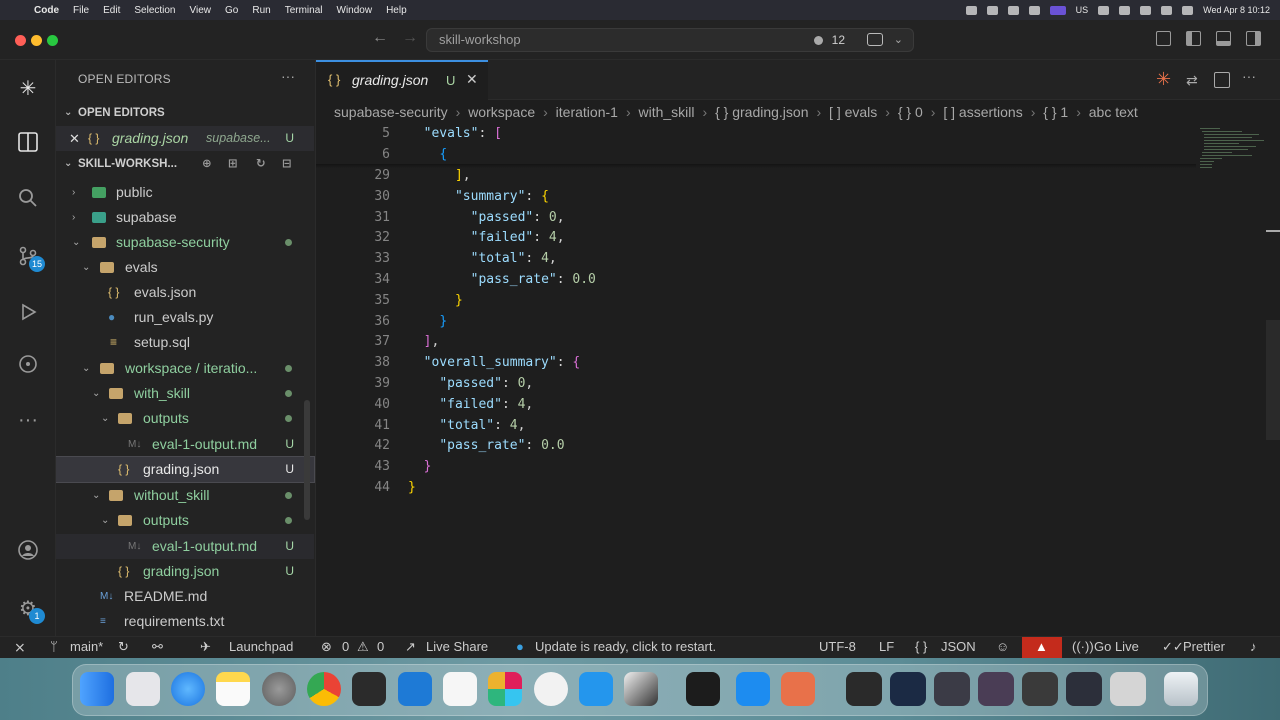  I want to click on chat-icon, so click(875, 39).